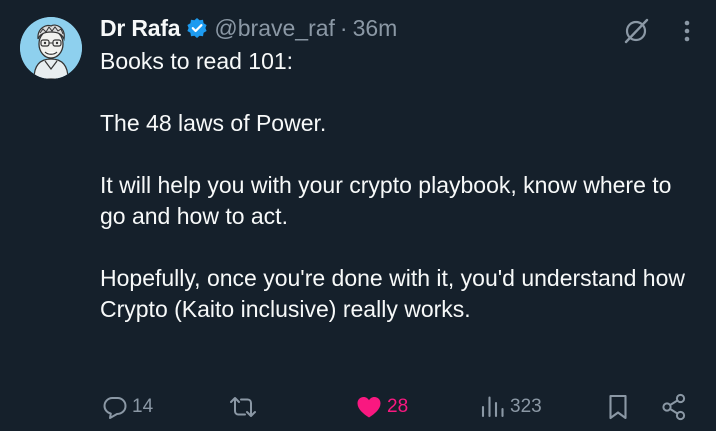  What do you see at coordinates (636, 31) in the screenshot?
I see `grok-icon` at bounding box center [636, 31].